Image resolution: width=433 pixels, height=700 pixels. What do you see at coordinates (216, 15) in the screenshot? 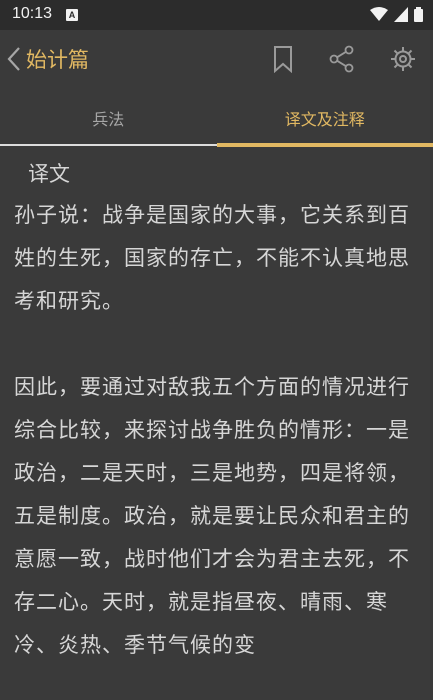
I see `status-bar: 10:13 A` at bounding box center [216, 15].